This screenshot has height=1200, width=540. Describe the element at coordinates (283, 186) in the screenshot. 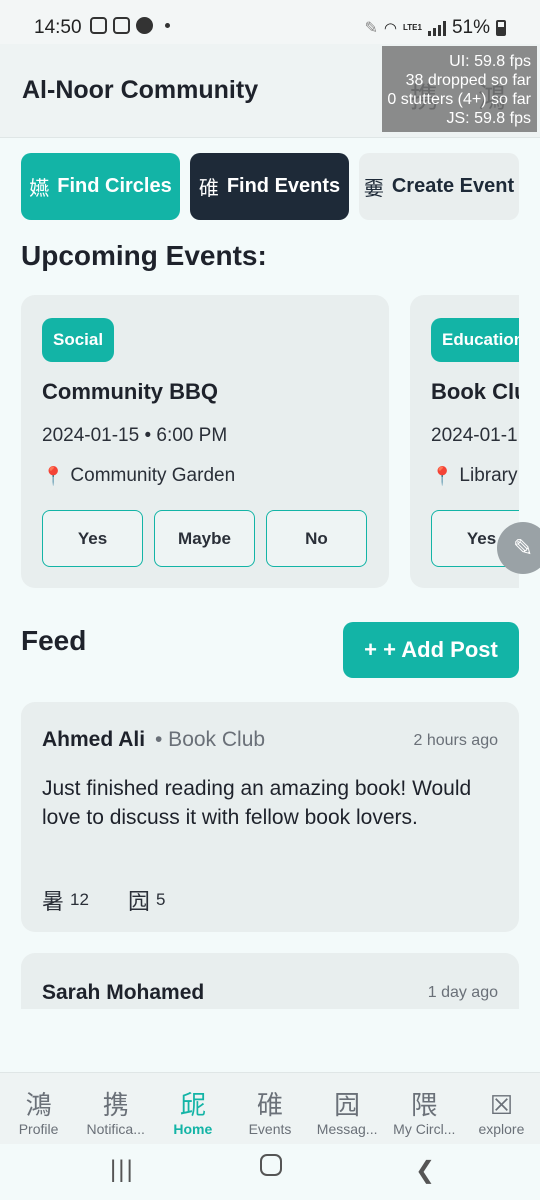

I see `find-events-label: Find Events` at that location.